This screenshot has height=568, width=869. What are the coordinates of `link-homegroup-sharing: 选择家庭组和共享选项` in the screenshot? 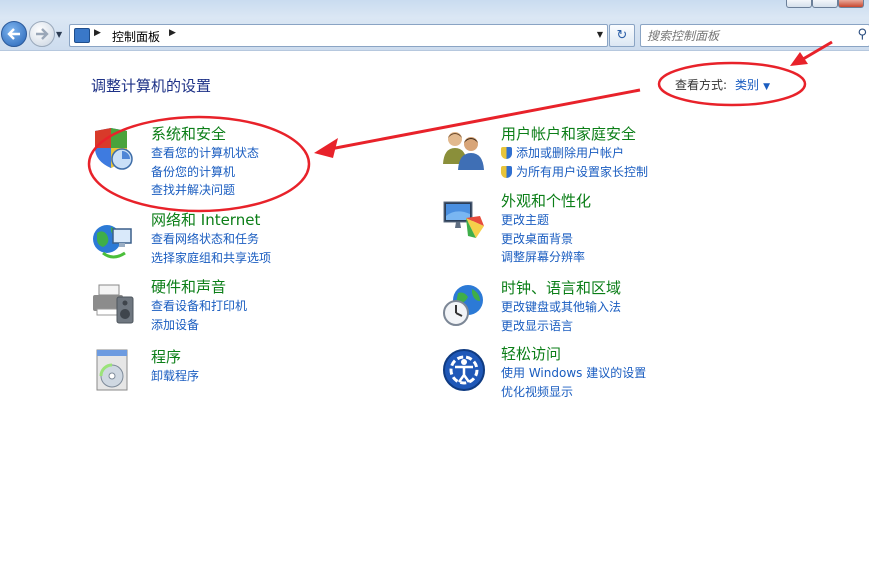 It's located at (211, 258).